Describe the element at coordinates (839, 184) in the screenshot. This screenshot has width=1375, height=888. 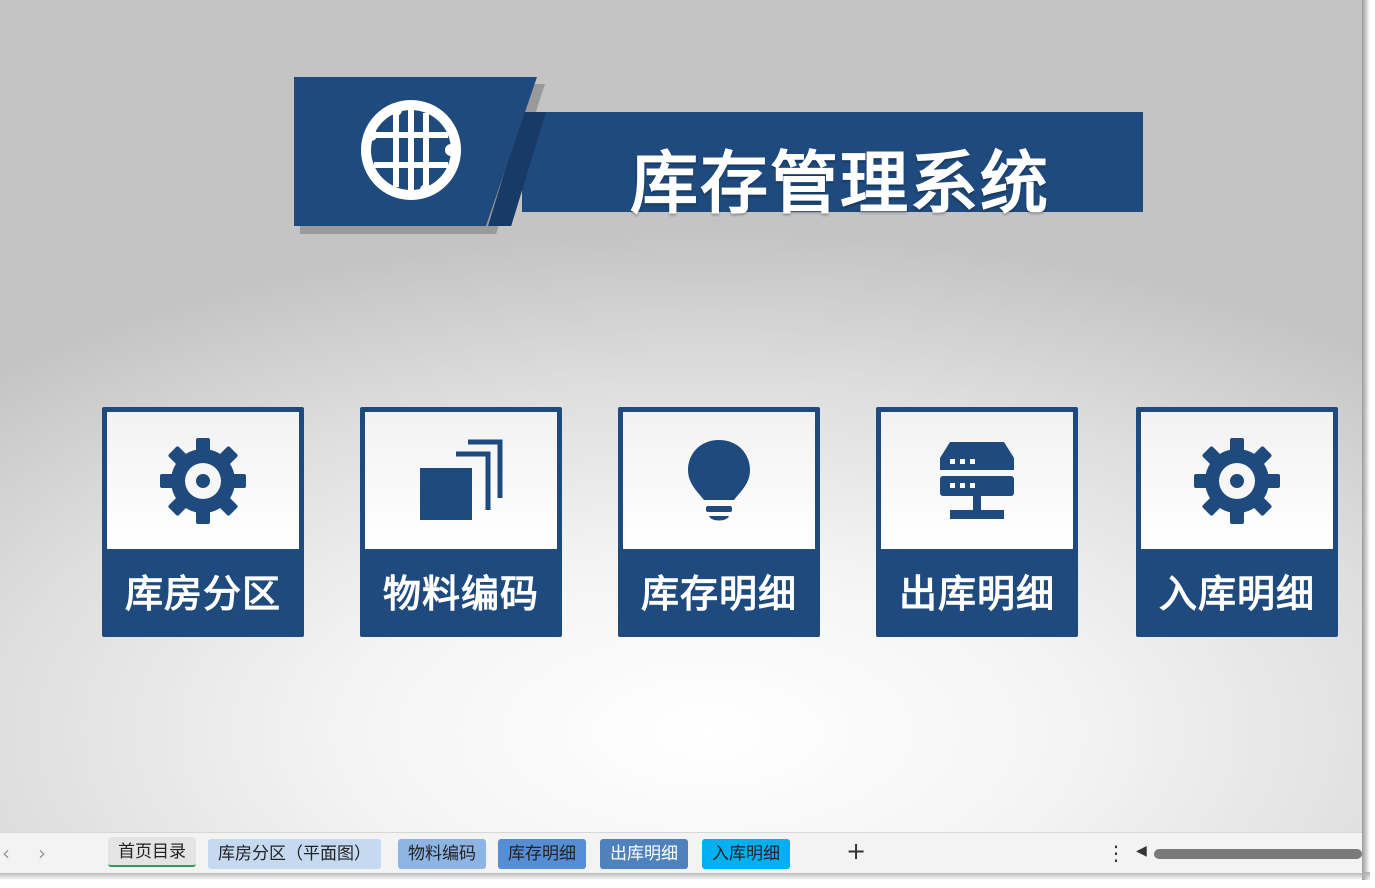
I see `app-title: 库存管理系统` at that location.